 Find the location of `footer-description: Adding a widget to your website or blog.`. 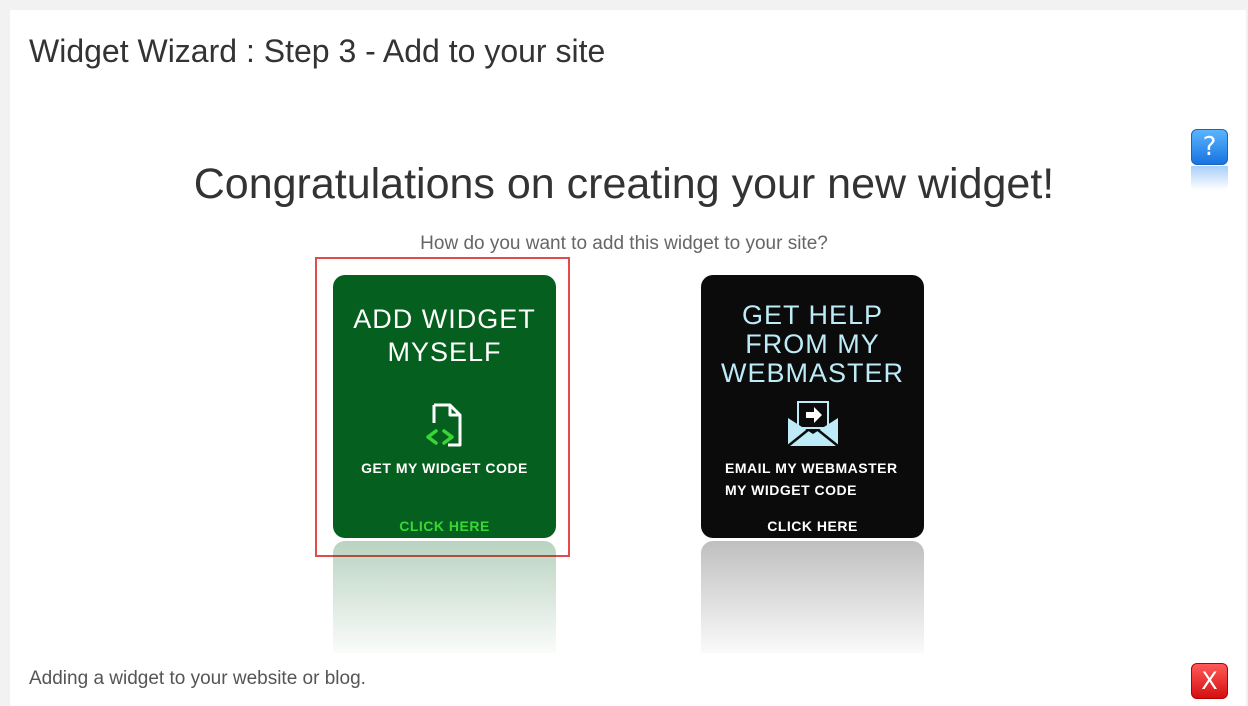

footer-description: Adding a widget to your website or blog. is located at coordinates (197, 678).